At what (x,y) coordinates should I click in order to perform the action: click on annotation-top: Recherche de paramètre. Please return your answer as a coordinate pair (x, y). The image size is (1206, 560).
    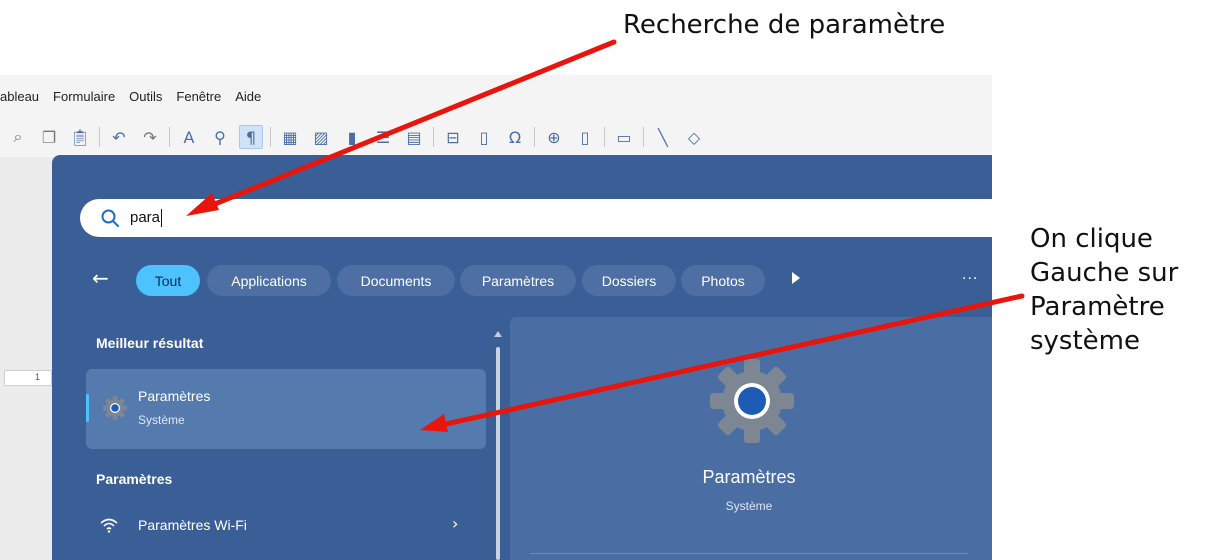
    Looking at the image, I should click on (784, 25).